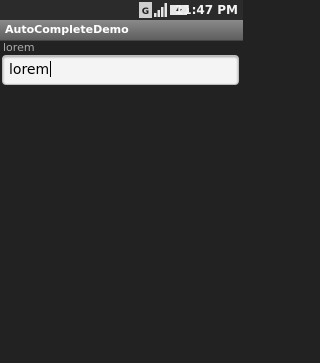 The height and width of the screenshot is (363, 320). Describe the element at coordinates (121, 10) in the screenshot. I see `status-bar: G 11:47 PM` at that location.